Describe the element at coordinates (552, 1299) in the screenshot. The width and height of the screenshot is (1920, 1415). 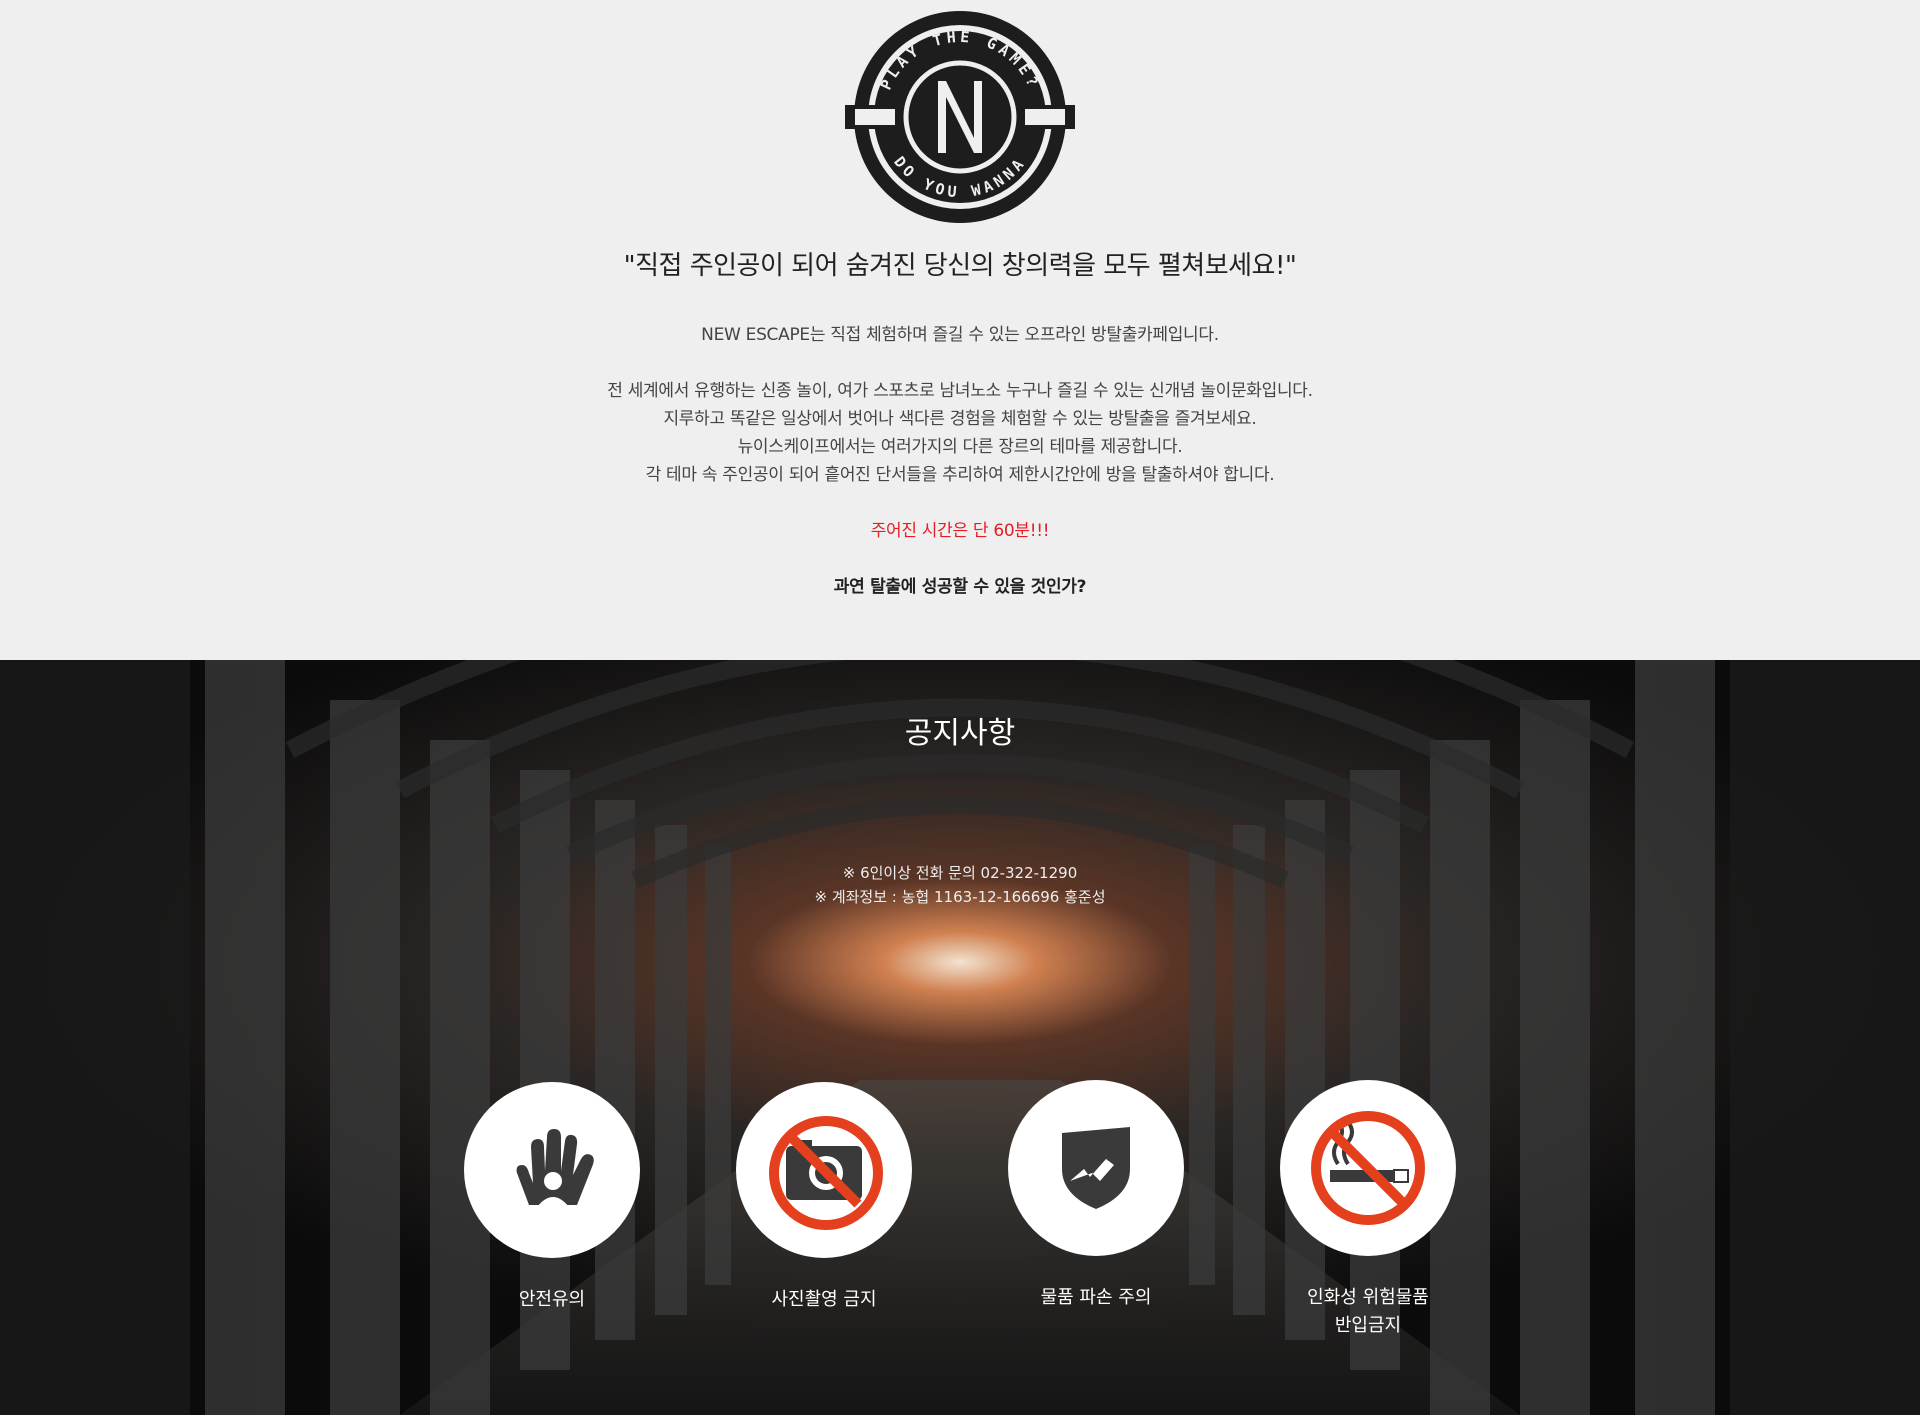
I see `safety-notice-label: 안전유의` at that location.